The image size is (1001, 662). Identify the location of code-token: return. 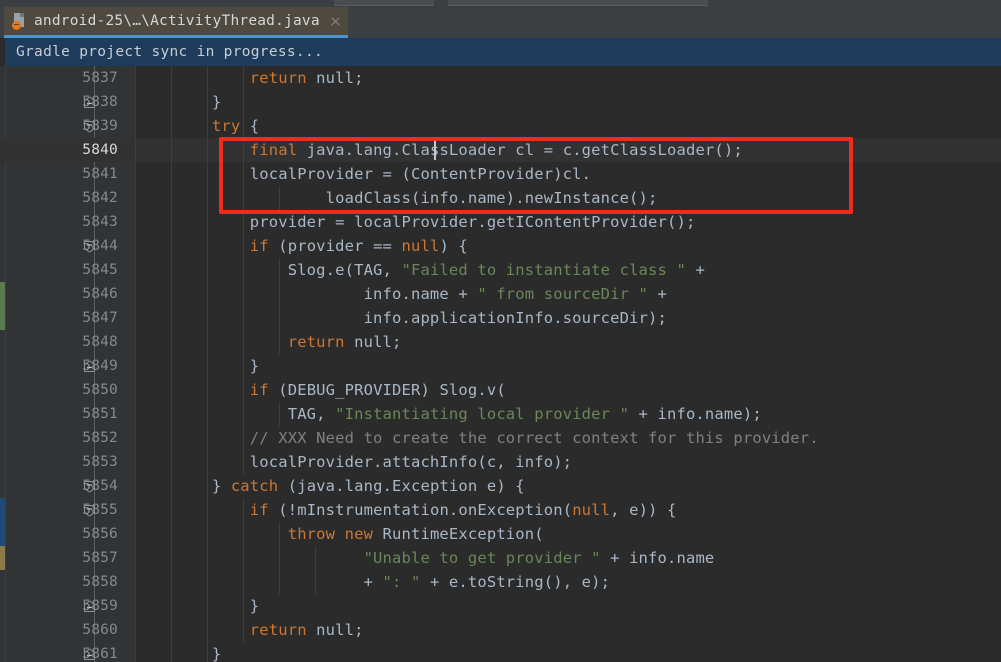
(278, 78).